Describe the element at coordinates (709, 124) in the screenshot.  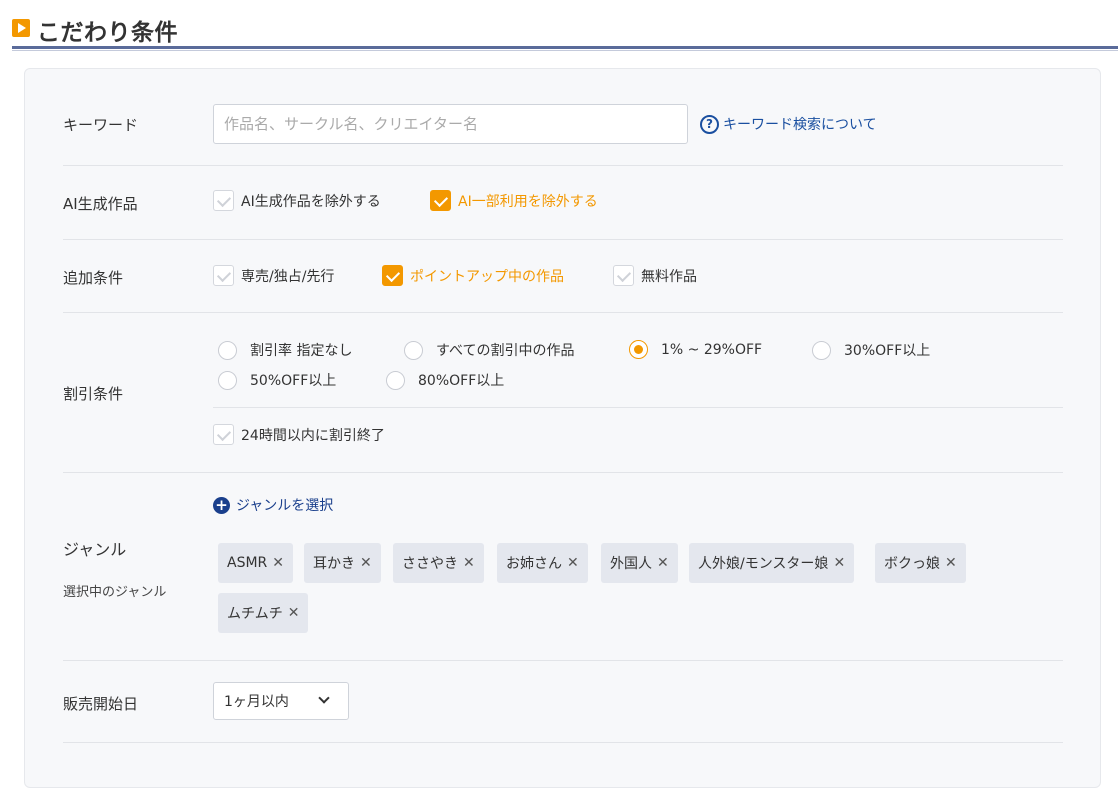
I see `help-circle-icon: ?` at that location.